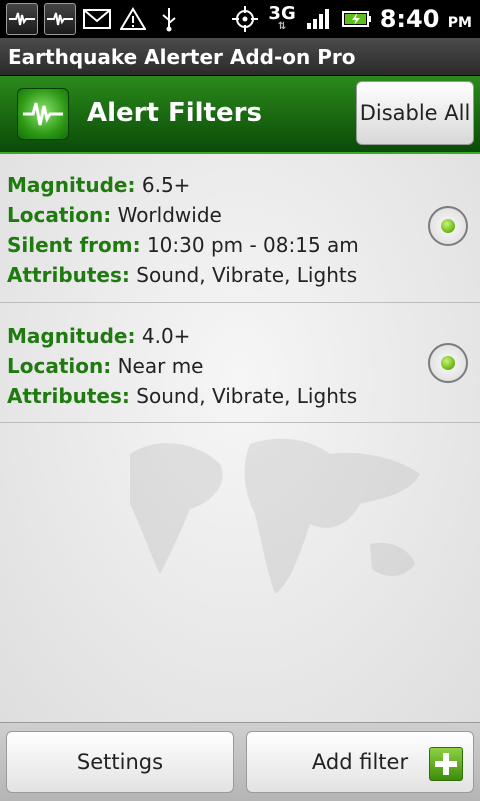 Image resolution: width=480 pixels, height=801 pixels. What do you see at coordinates (174, 113) in the screenshot?
I see `page-title: Alert Filters` at bounding box center [174, 113].